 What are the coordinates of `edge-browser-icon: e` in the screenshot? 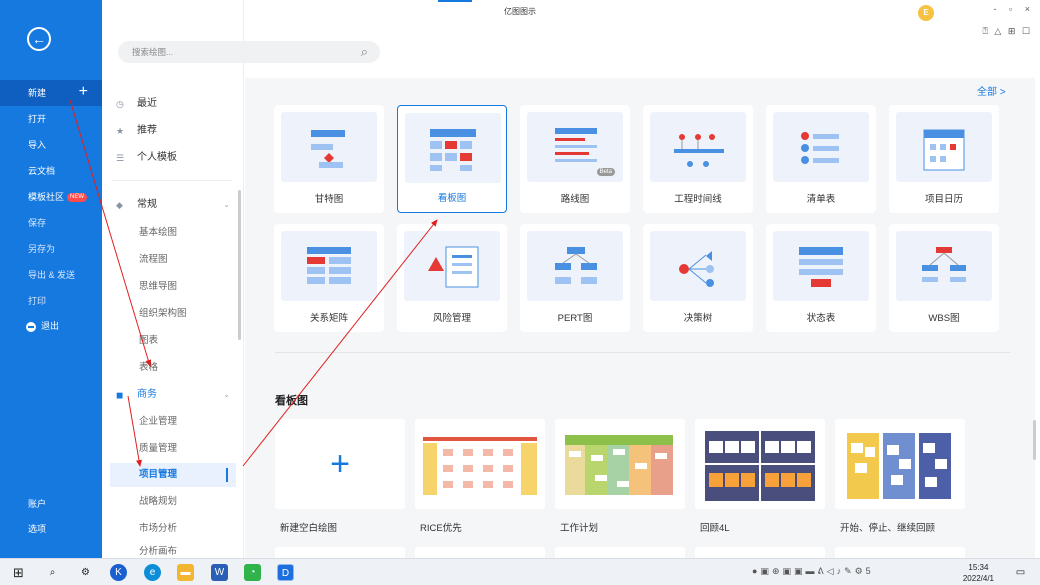 It's located at (152, 572).